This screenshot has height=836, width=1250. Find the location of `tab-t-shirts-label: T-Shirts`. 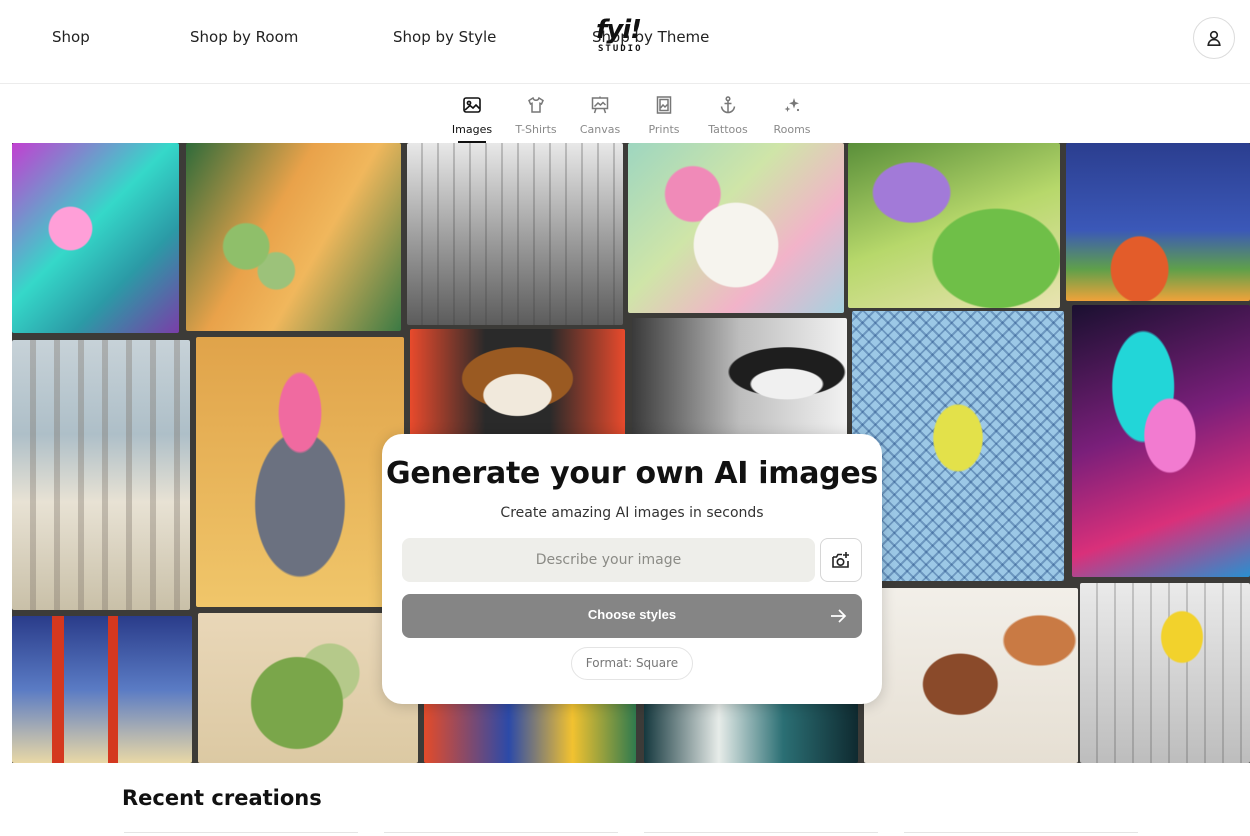

tab-t-shirts-label: T-Shirts is located at coordinates (536, 129).